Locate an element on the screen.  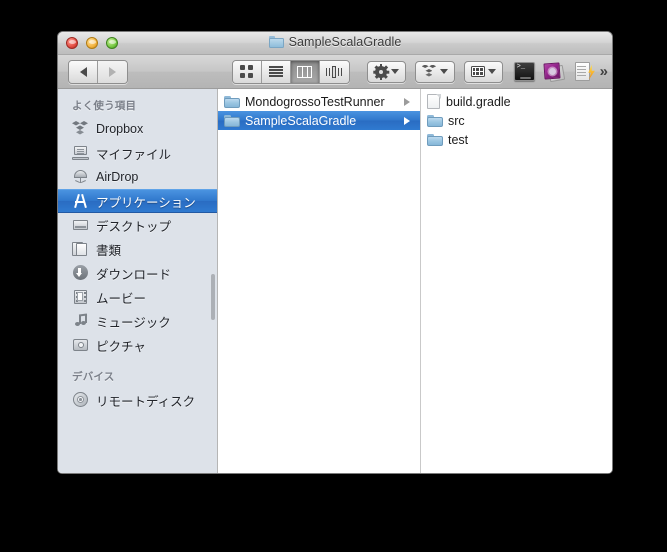
page-title: SampleScalaGradle is located at coordinates (345, 42).